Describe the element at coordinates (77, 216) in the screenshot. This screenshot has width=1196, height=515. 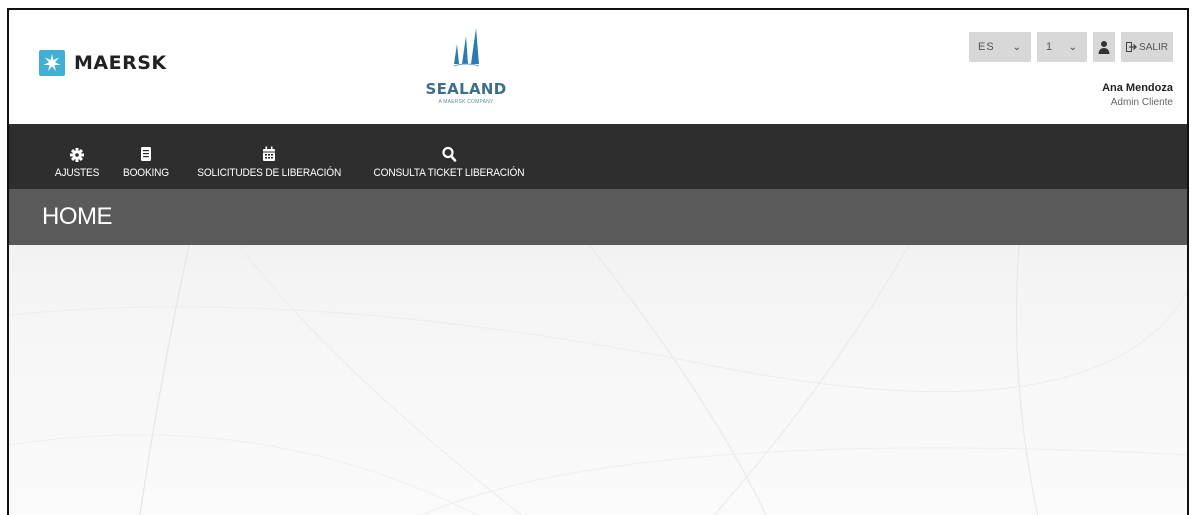
I see `page-title: HOME` at that location.